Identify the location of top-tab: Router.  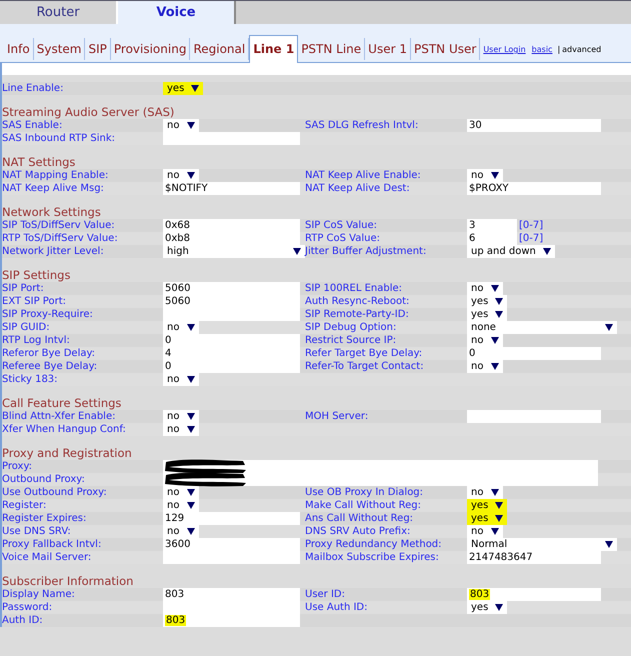
(59, 12).